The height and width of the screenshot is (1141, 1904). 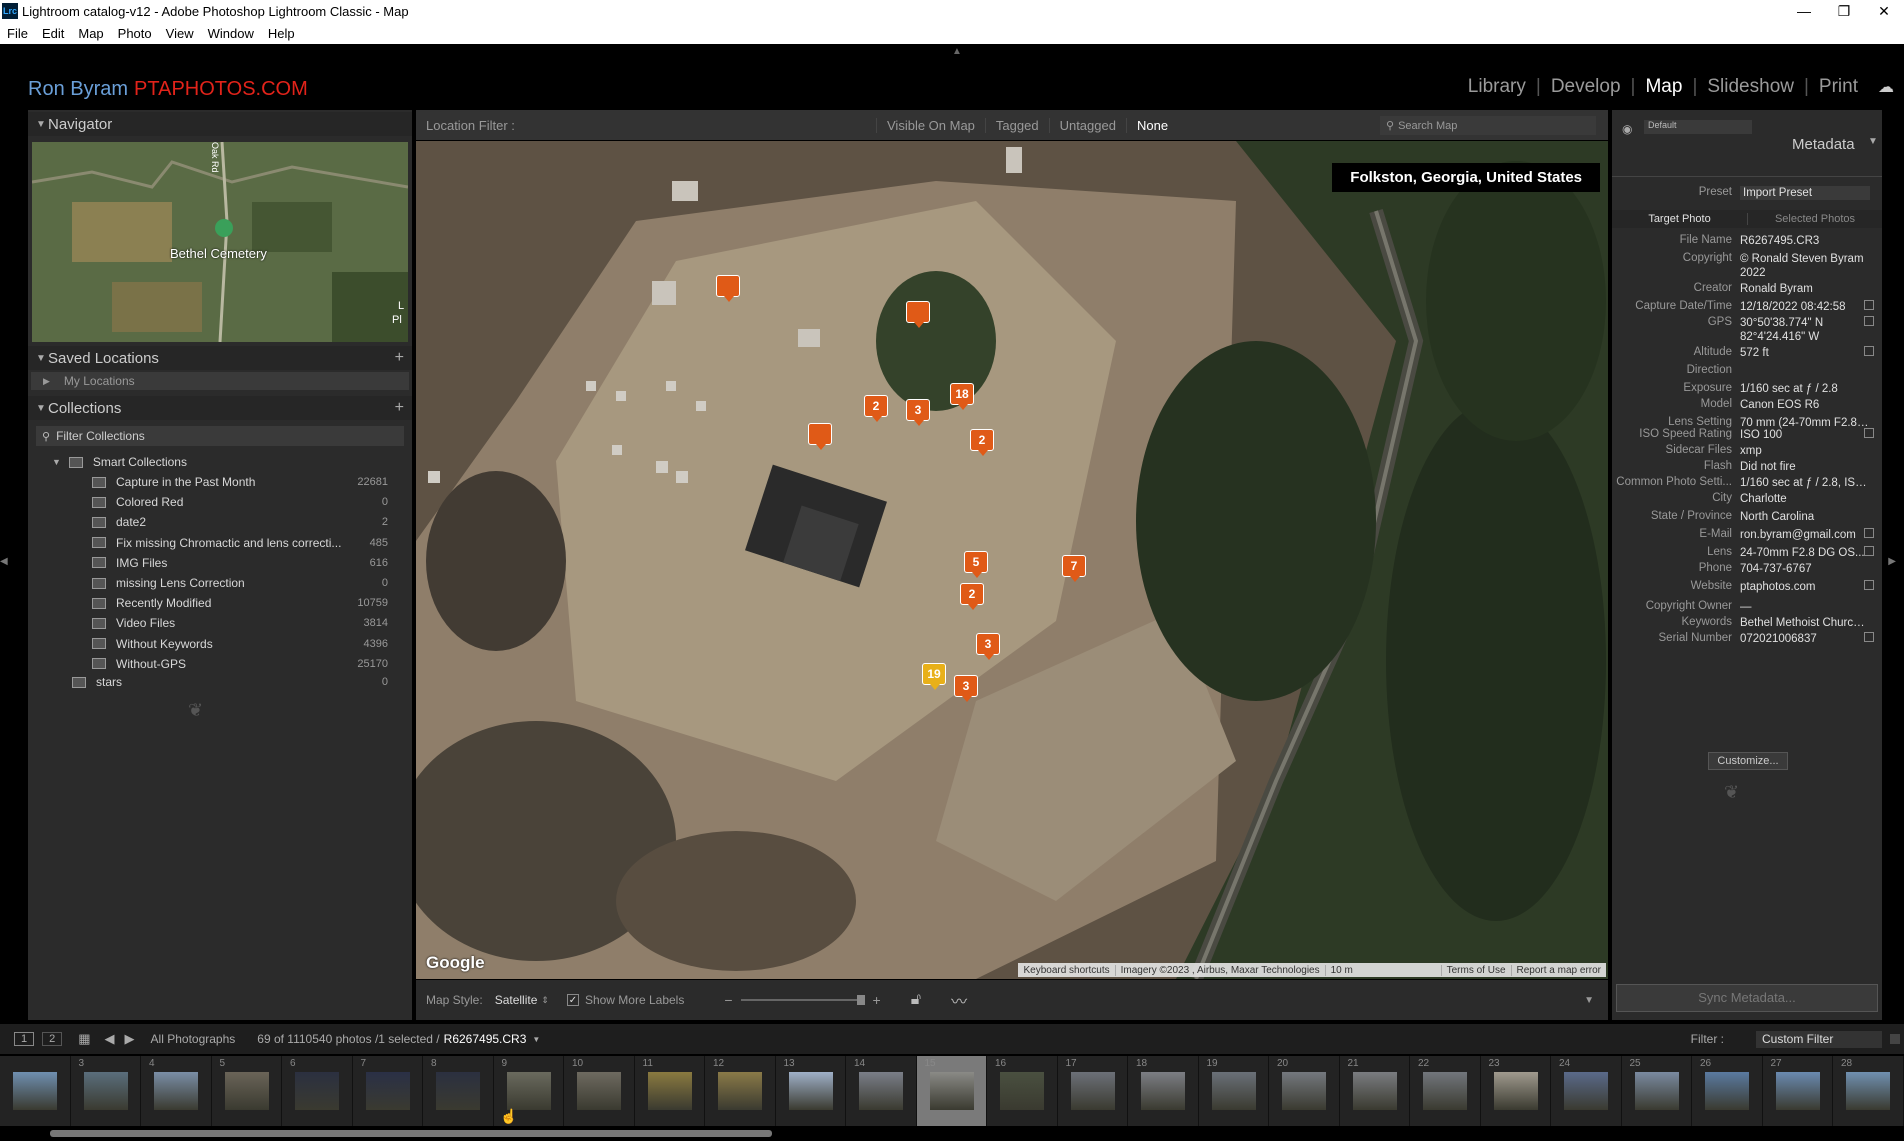 I want to click on map-pin: 5, so click(x=976, y=564).